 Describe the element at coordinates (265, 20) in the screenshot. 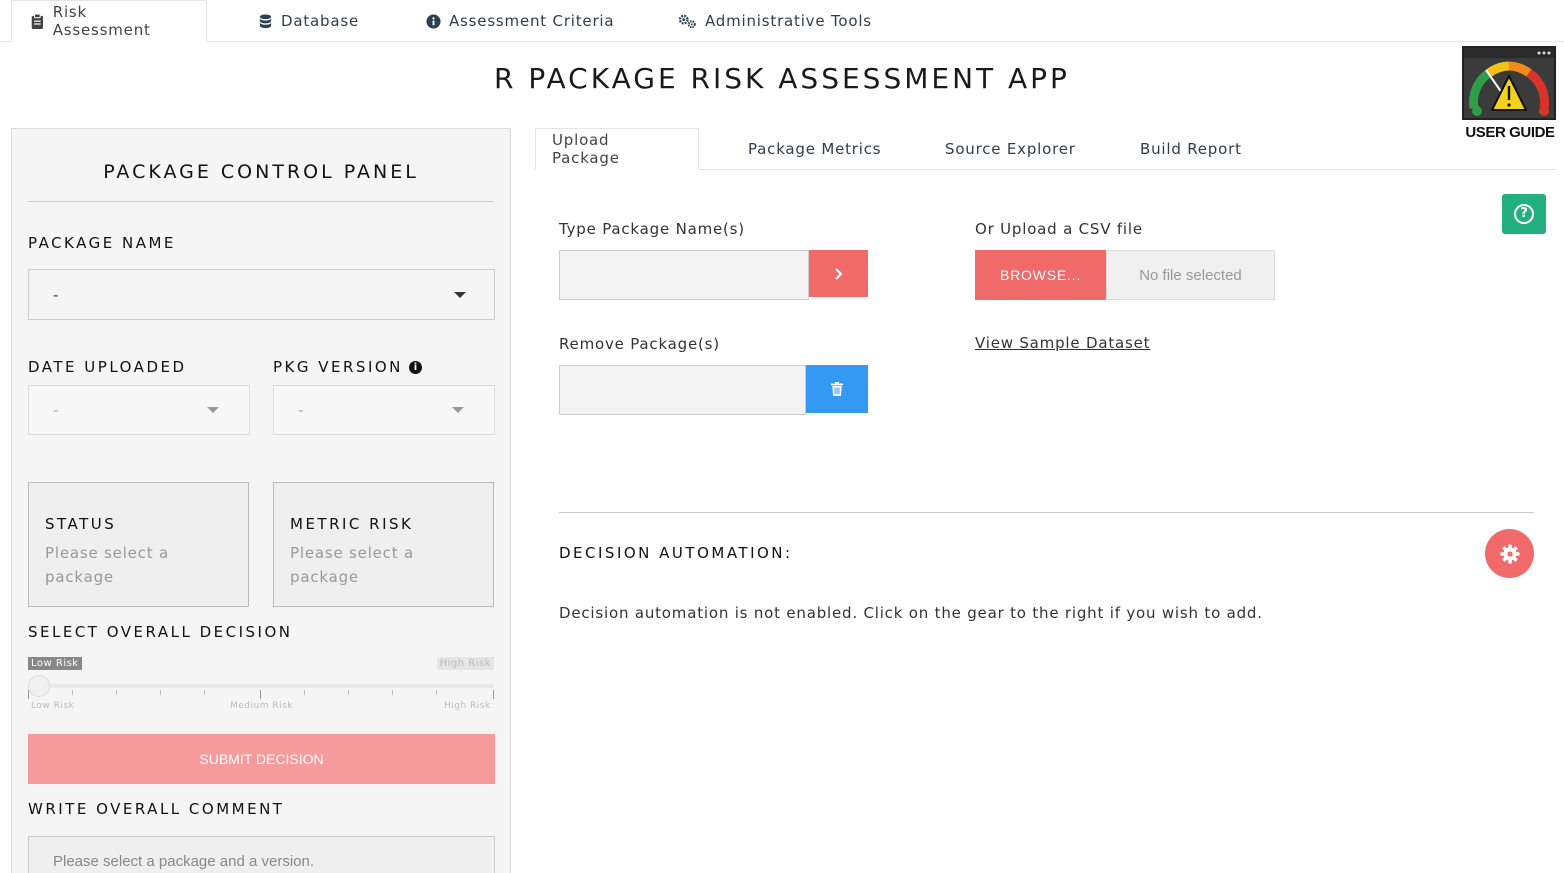

I see `database-icon` at that location.